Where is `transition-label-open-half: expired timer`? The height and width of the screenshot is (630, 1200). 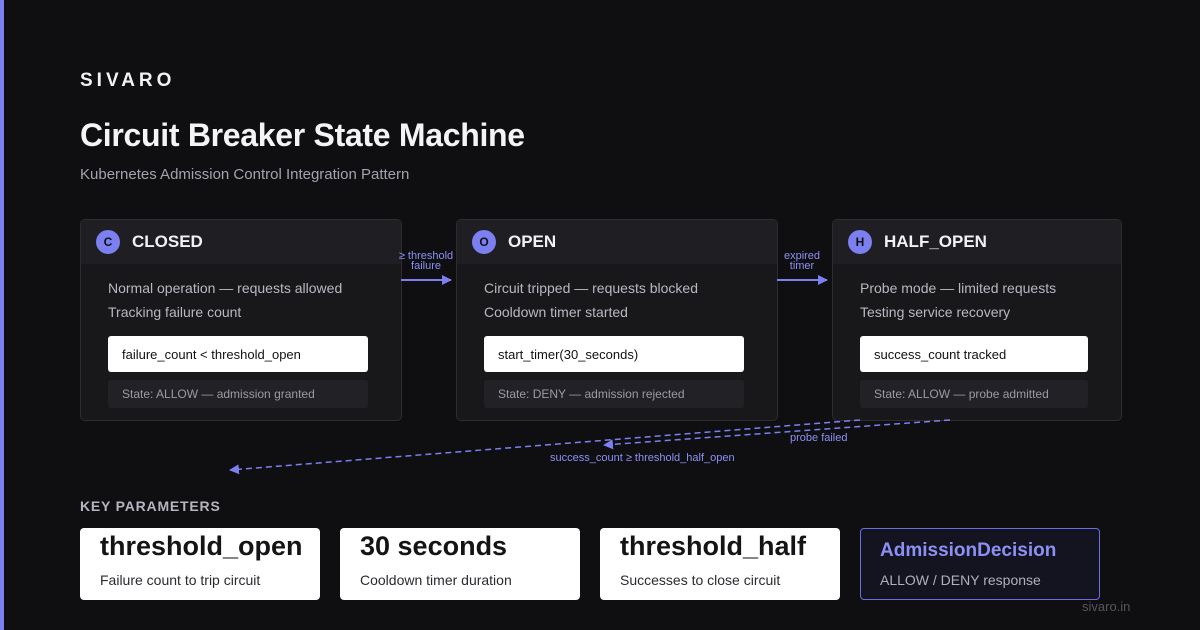 transition-label-open-half: expired timer is located at coordinates (802, 261).